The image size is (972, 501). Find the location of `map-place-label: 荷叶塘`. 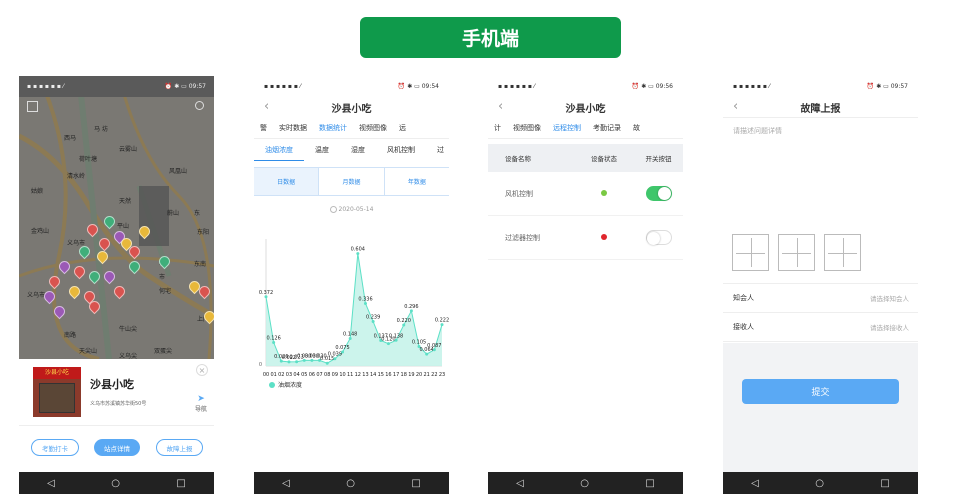

map-place-label: 荷叶塘 is located at coordinates (88, 159).